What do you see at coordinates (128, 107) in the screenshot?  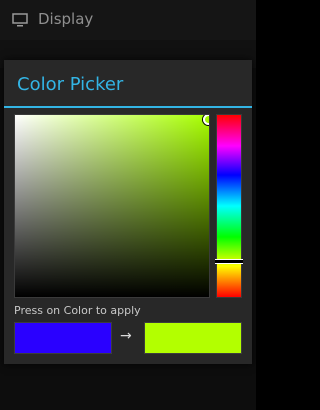 I see `title-divider` at bounding box center [128, 107].